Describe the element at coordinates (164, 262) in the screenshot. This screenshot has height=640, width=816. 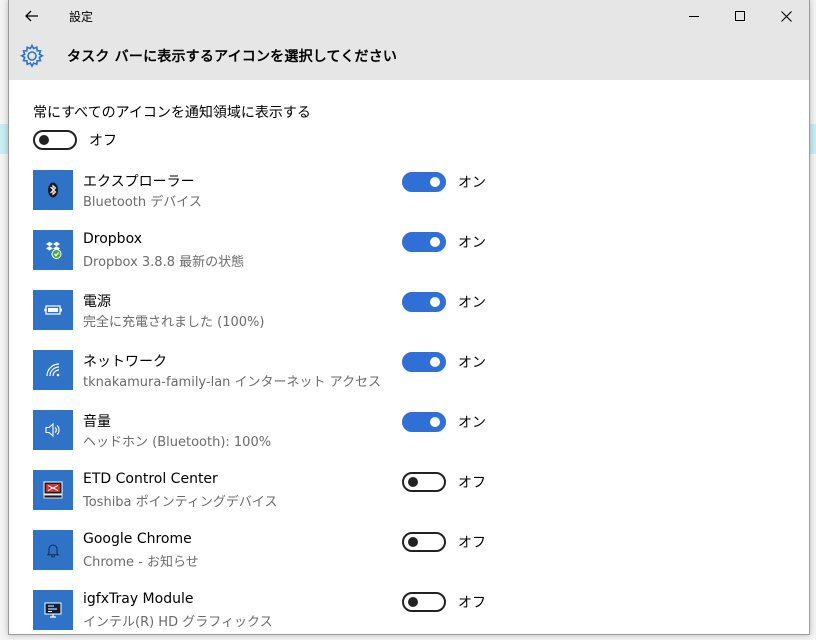
I see `app-description: Dropbox 3.8.8 最新の状態` at that location.